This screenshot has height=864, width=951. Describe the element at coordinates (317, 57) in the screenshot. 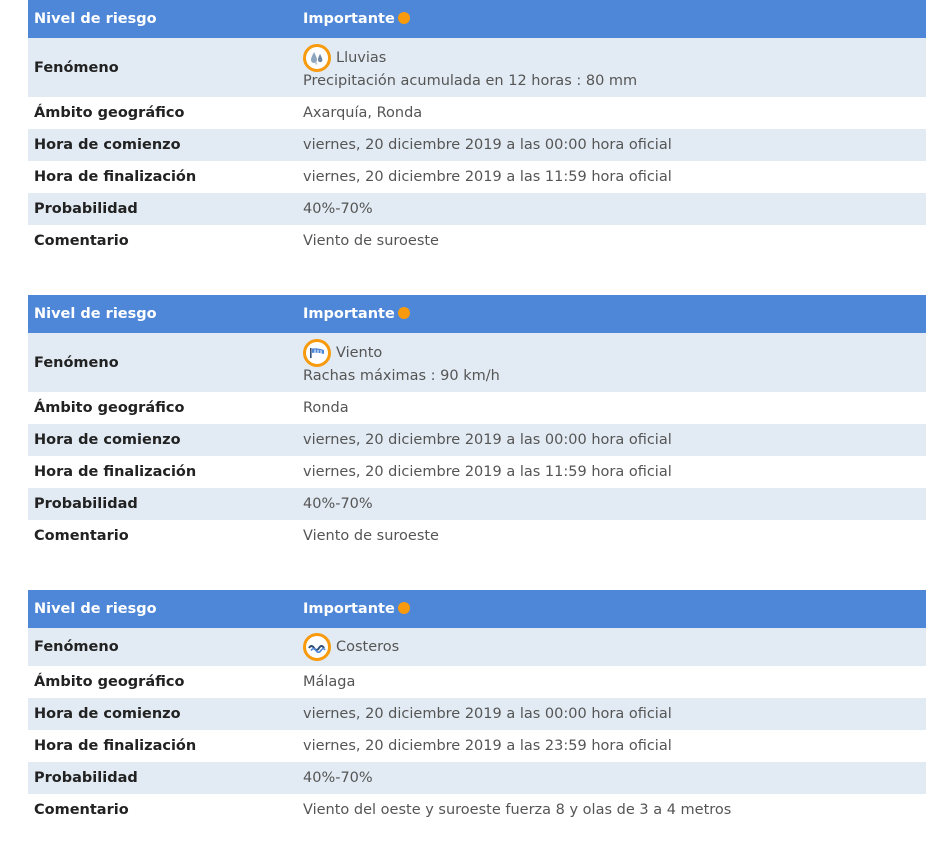

I see `rain-drops-icon` at that location.